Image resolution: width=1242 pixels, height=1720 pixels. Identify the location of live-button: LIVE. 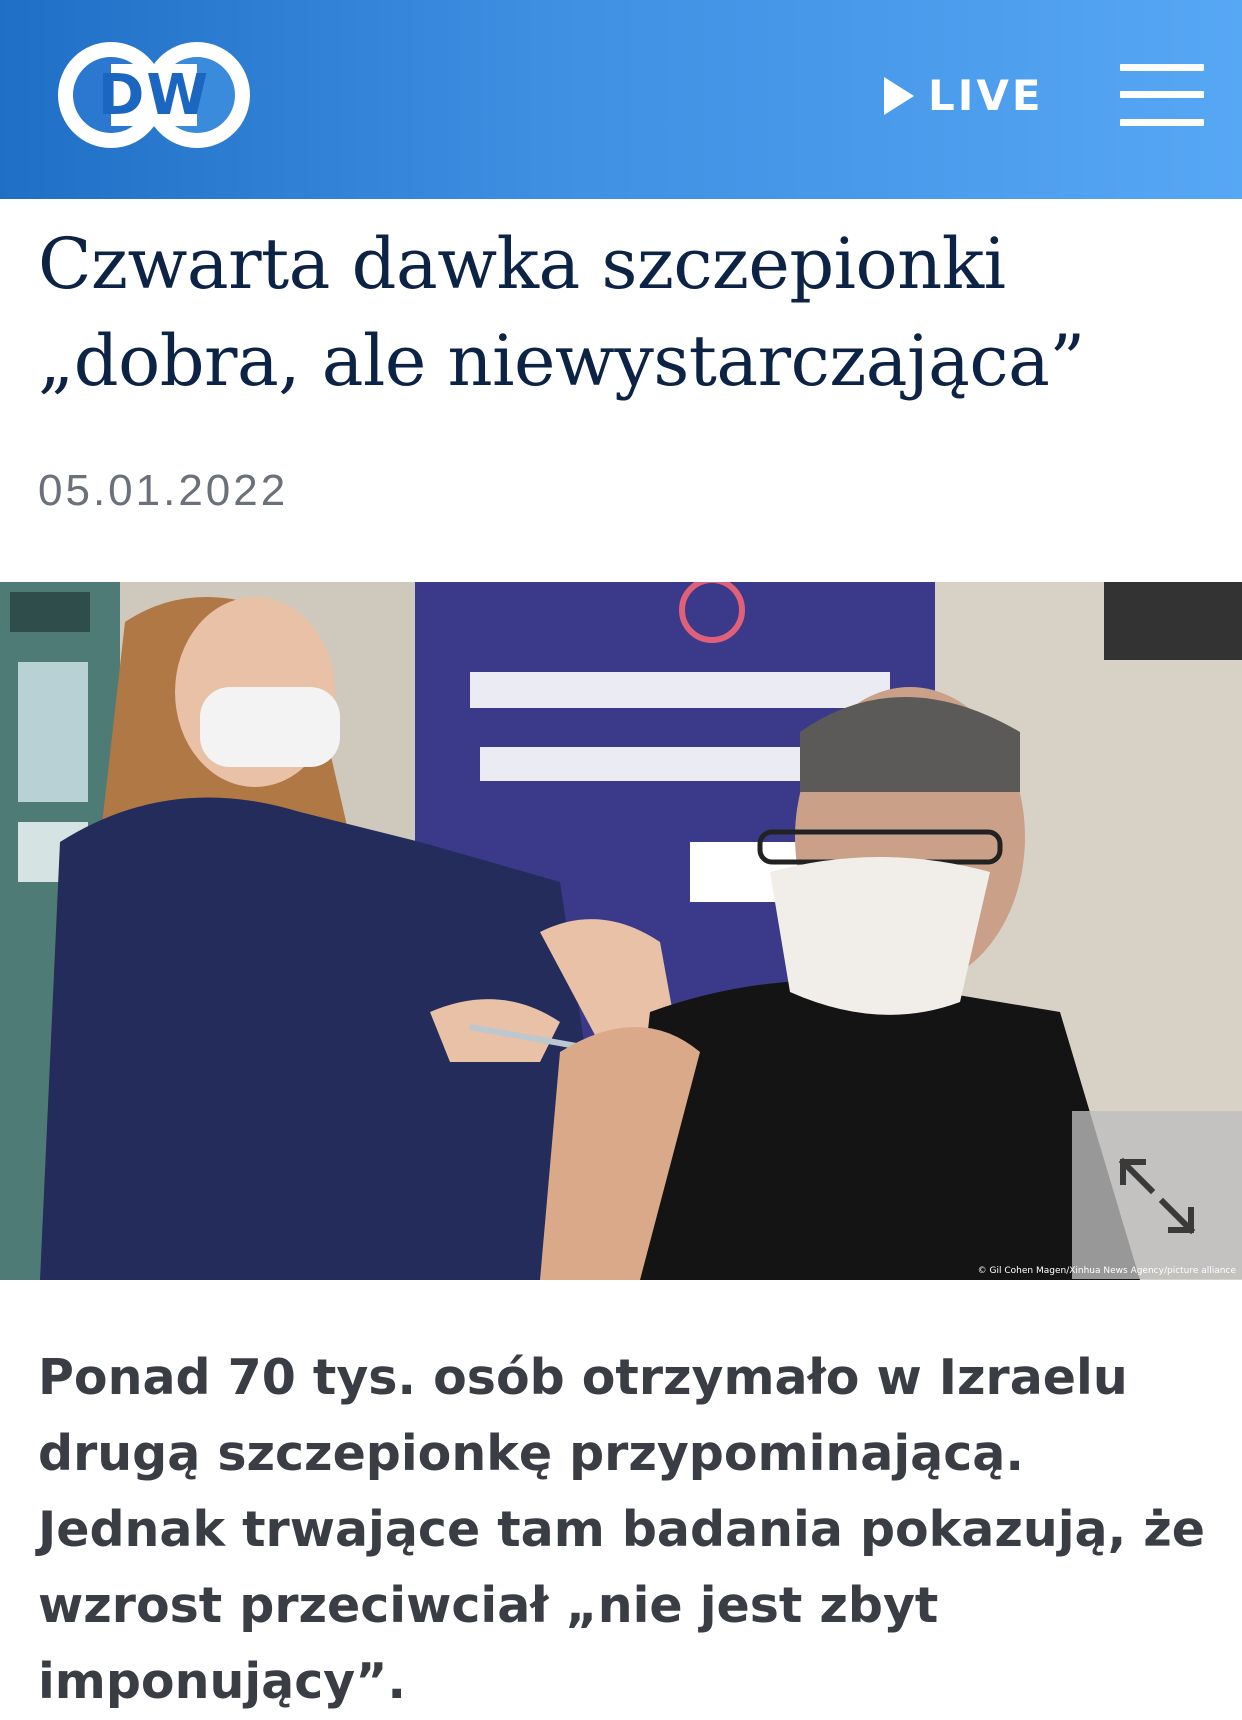
(964, 96).